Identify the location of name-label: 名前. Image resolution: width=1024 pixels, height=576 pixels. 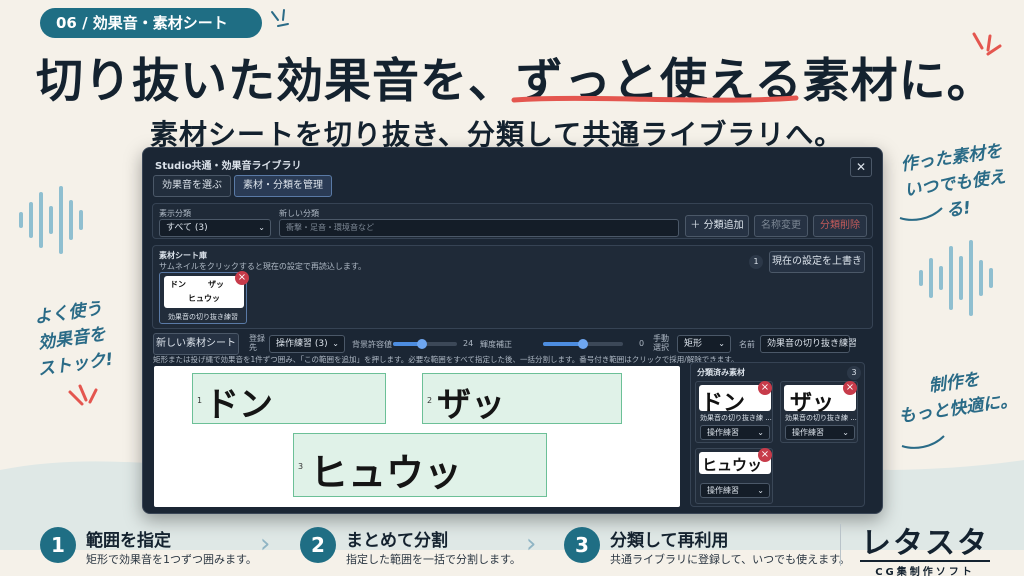
(747, 344).